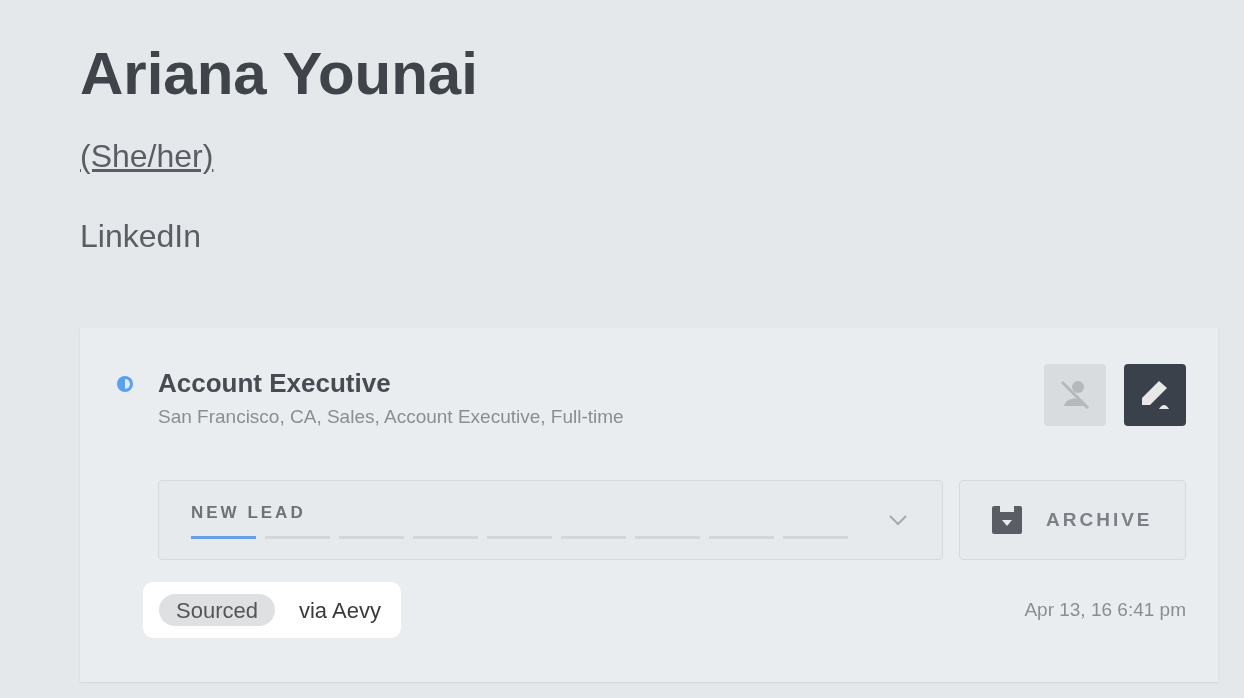 Image resolution: width=1244 pixels, height=698 pixels. What do you see at coordinates (1105, 609) in the screenshot?
I see `timestamp: Apr 13, 16 6:41 pm` at bounding box center [1105, 609].